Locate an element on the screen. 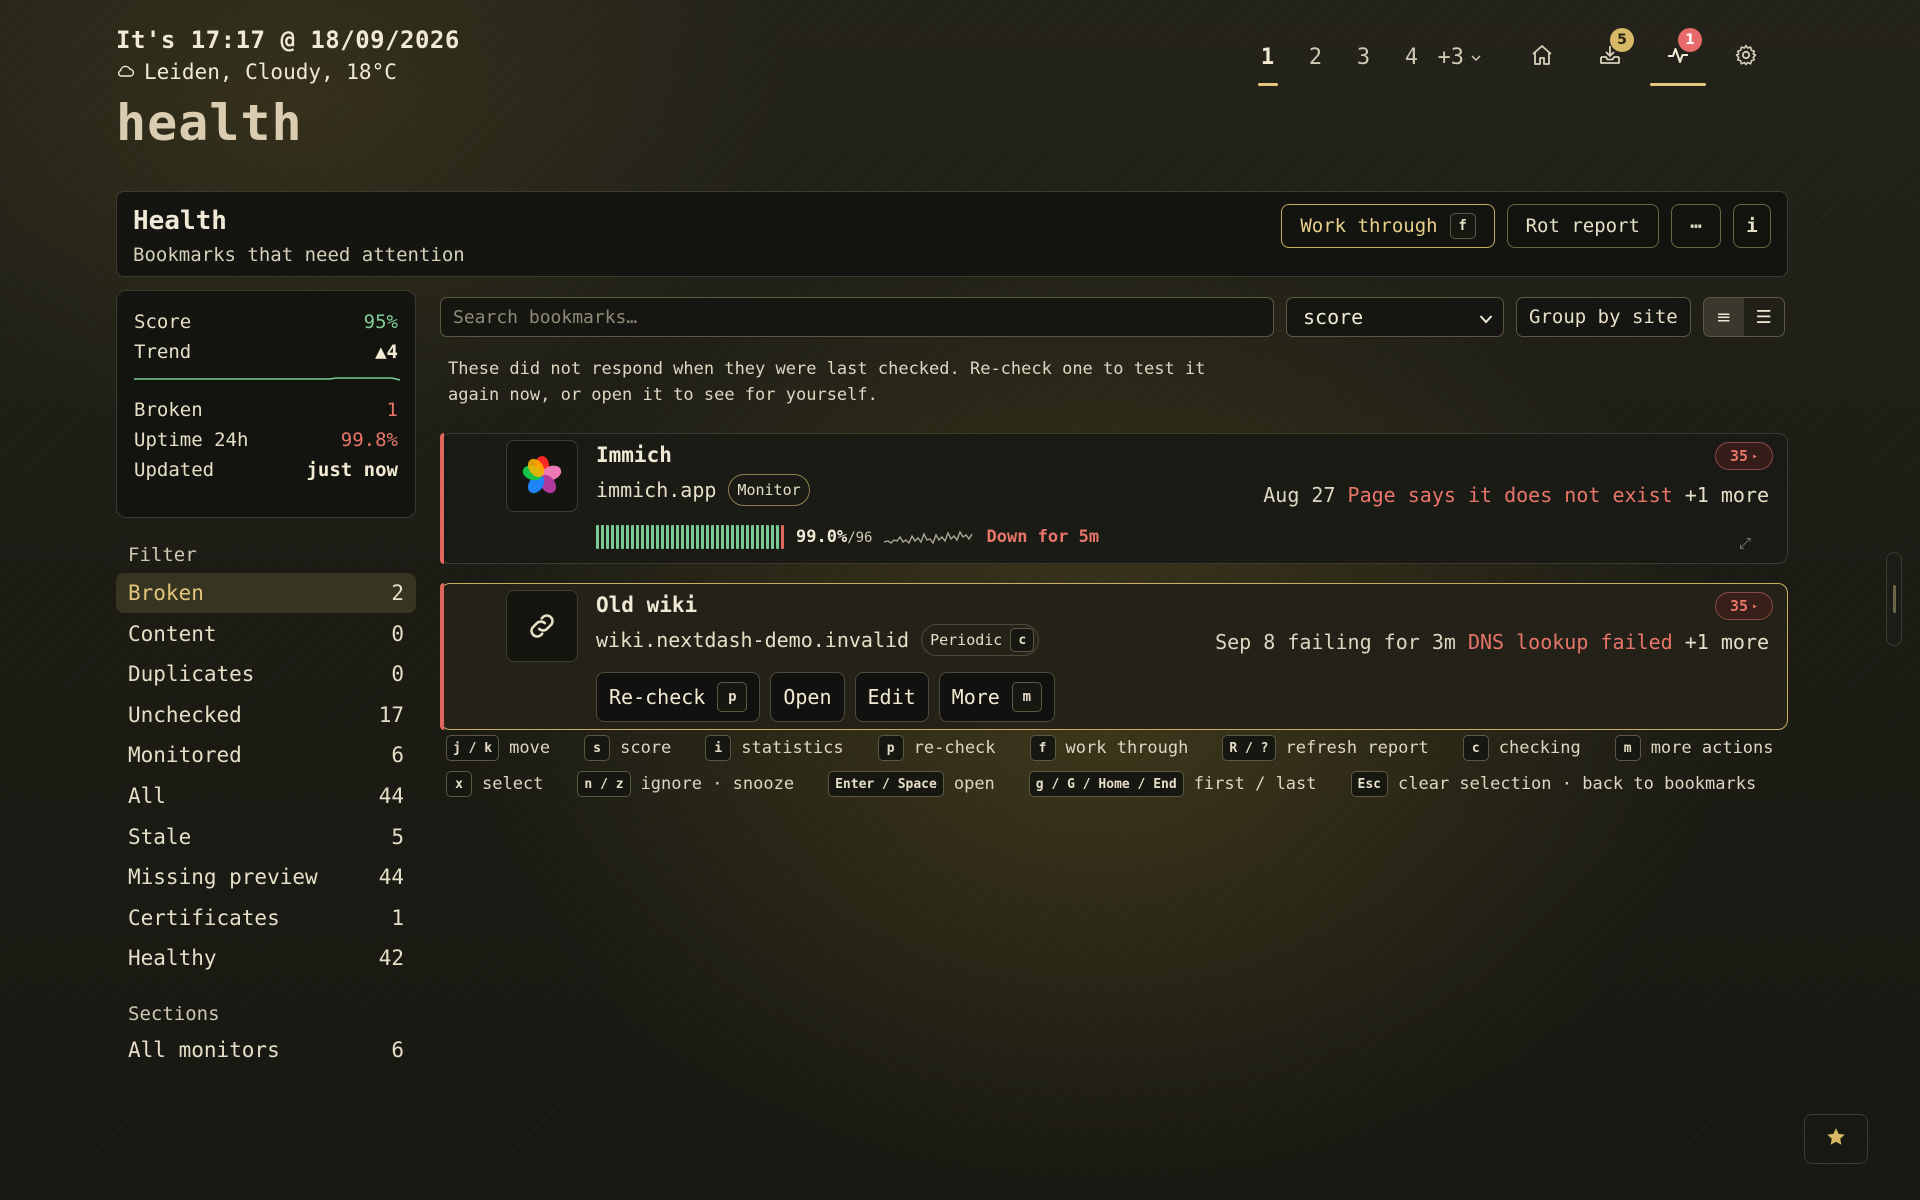 The height and width of the screenshot is (1200, 1920). filter-item-monitored: Monitored 6 is located at coordinates (266, 755).